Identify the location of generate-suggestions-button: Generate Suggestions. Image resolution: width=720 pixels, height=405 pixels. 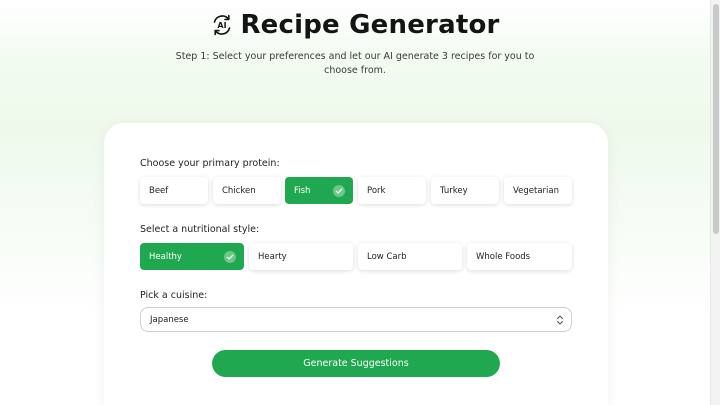
(356, 363).